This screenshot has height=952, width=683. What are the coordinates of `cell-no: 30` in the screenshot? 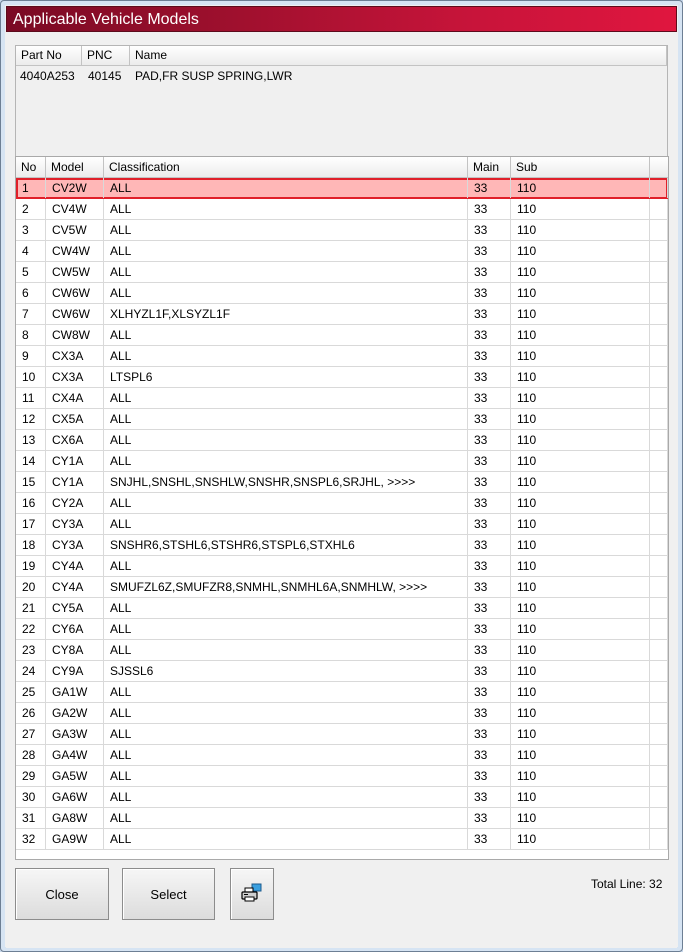 It's located at (31, 797).